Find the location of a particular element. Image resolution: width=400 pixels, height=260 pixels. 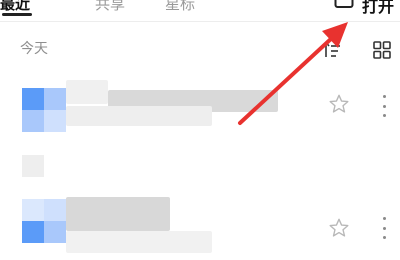

section-title-today: 今天 is located at coordinates (34, 49).